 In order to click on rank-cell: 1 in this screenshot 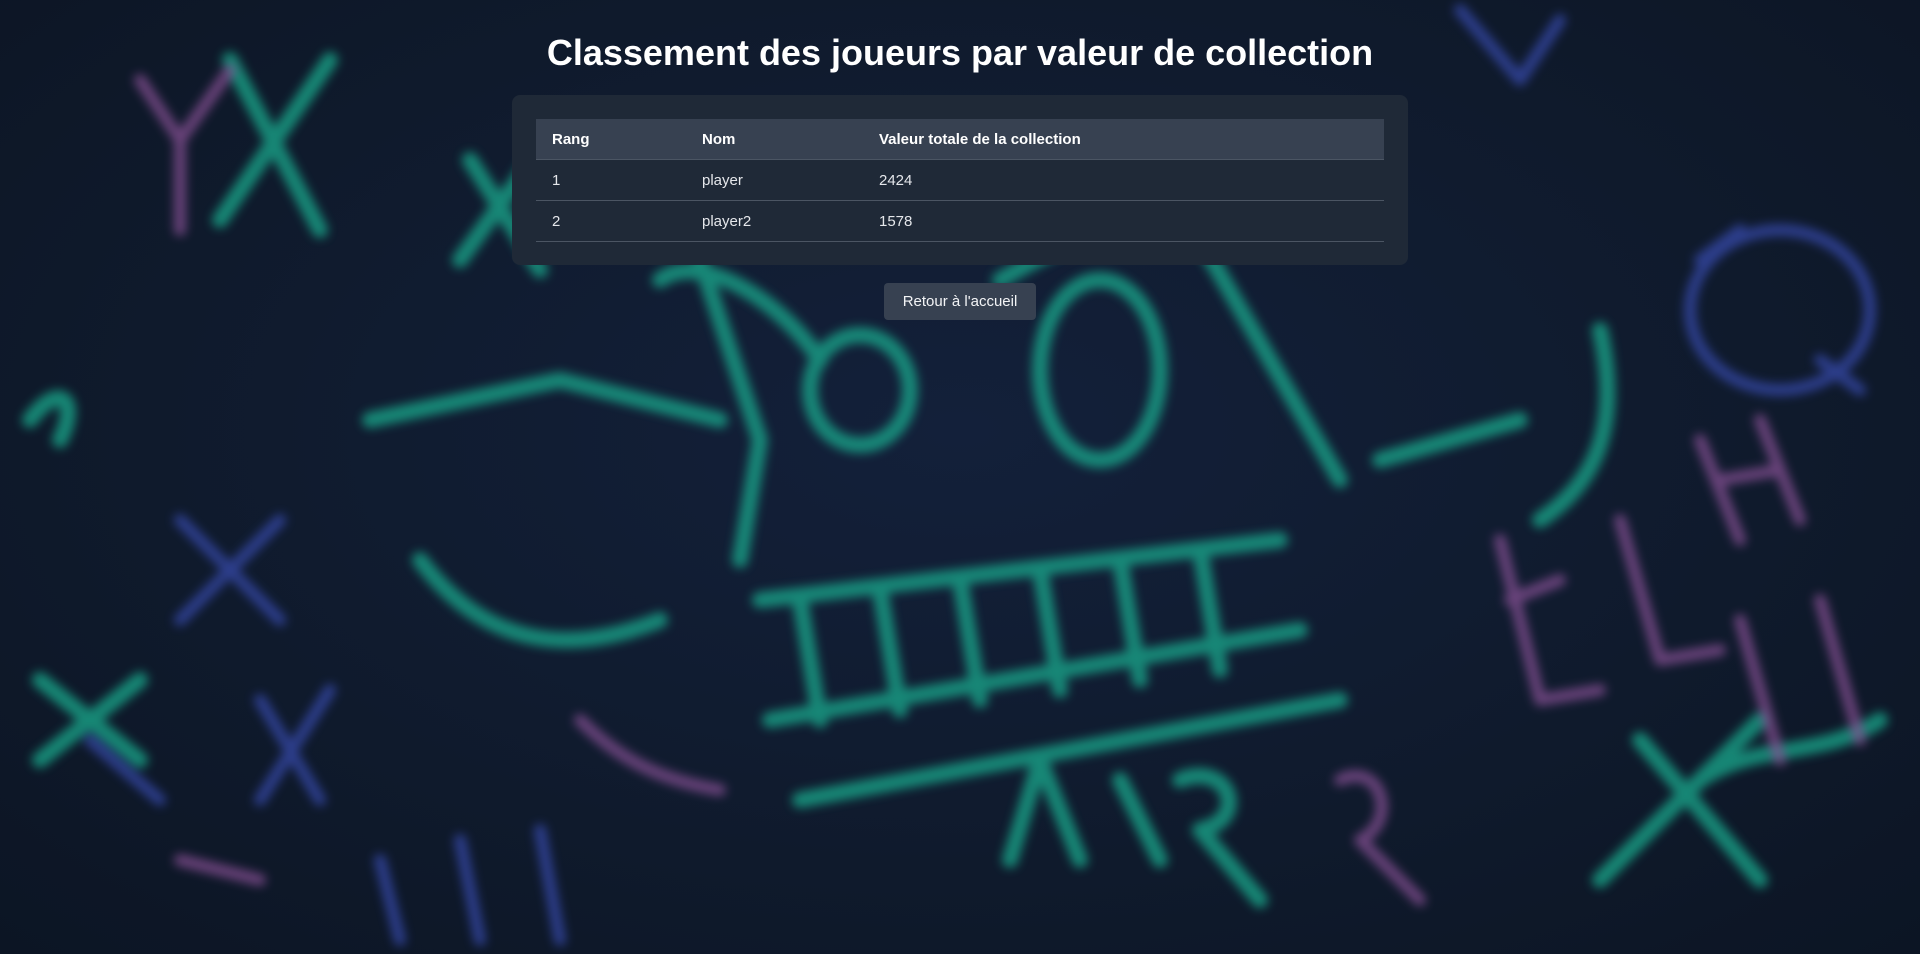, I will do `click(611, 180)`.